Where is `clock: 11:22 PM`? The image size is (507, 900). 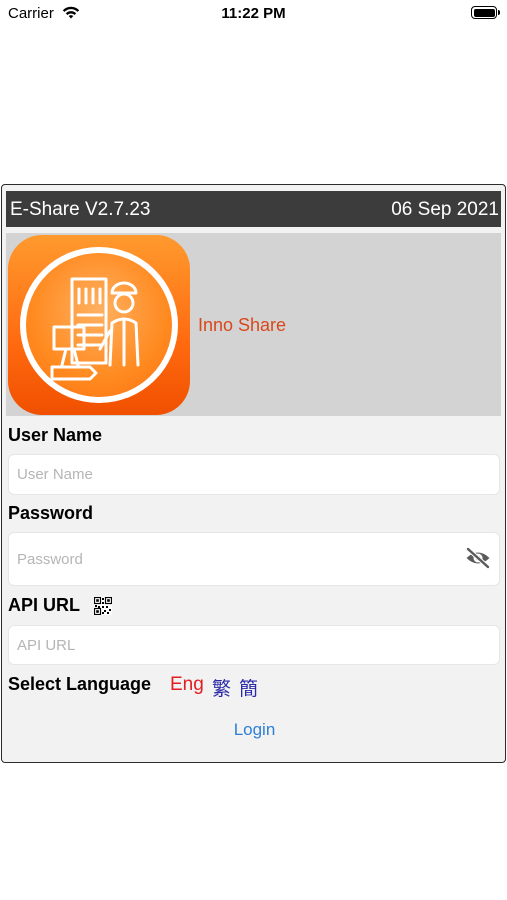
clock: 11:22 PM is located at coordinates (253, 13).